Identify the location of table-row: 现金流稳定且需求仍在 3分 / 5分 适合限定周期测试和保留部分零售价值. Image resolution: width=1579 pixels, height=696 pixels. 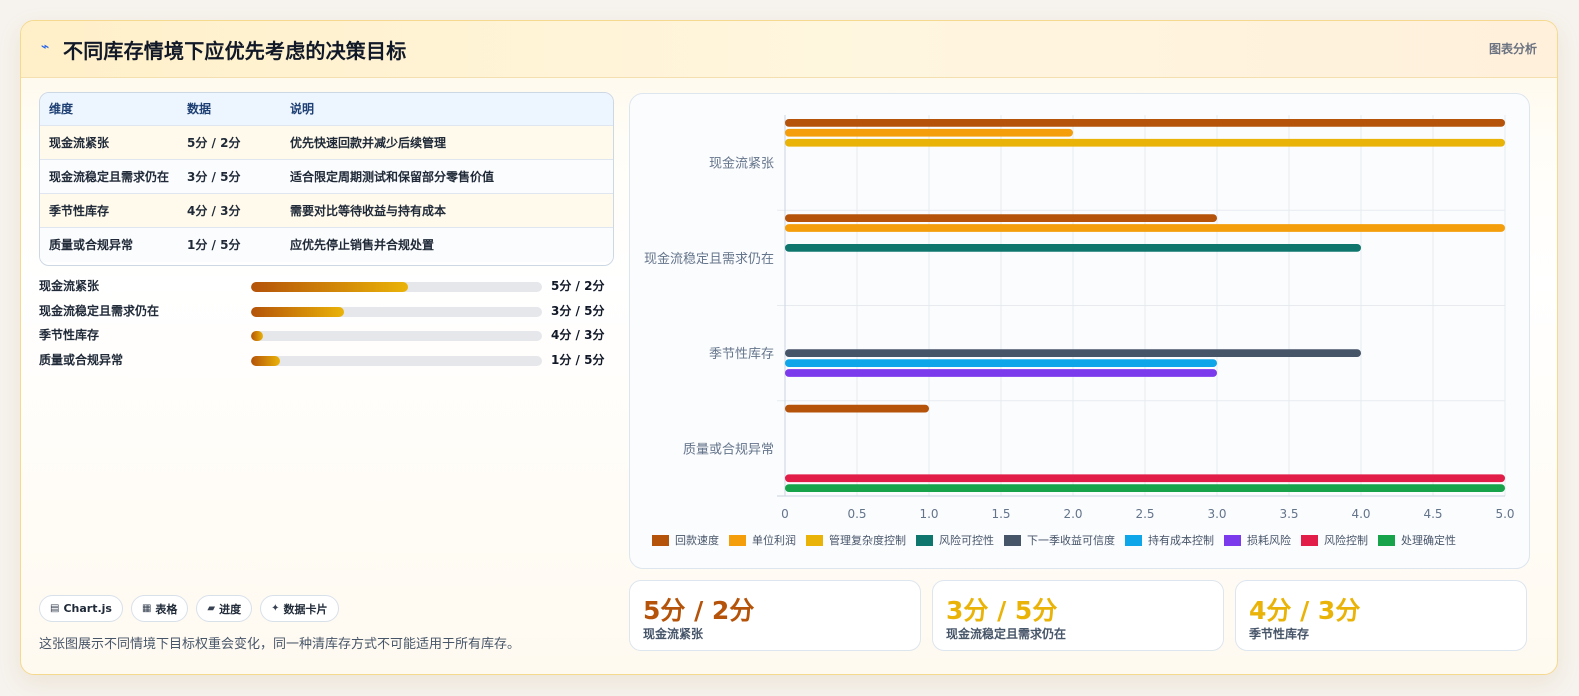
(326, 177).